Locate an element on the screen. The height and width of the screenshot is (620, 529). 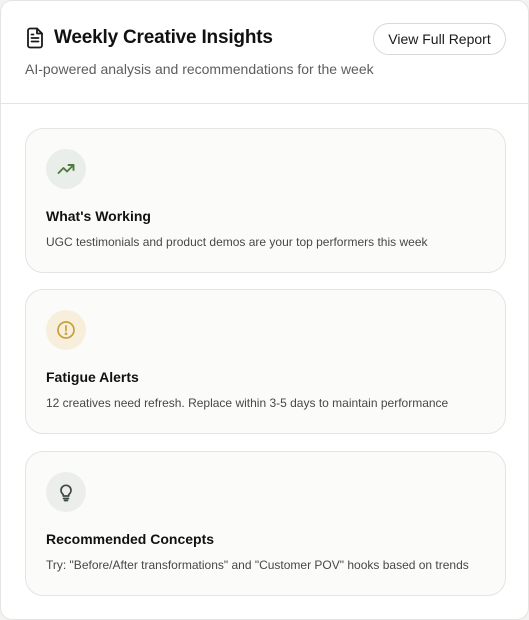
document-icon is located at coordinates (35, 38).